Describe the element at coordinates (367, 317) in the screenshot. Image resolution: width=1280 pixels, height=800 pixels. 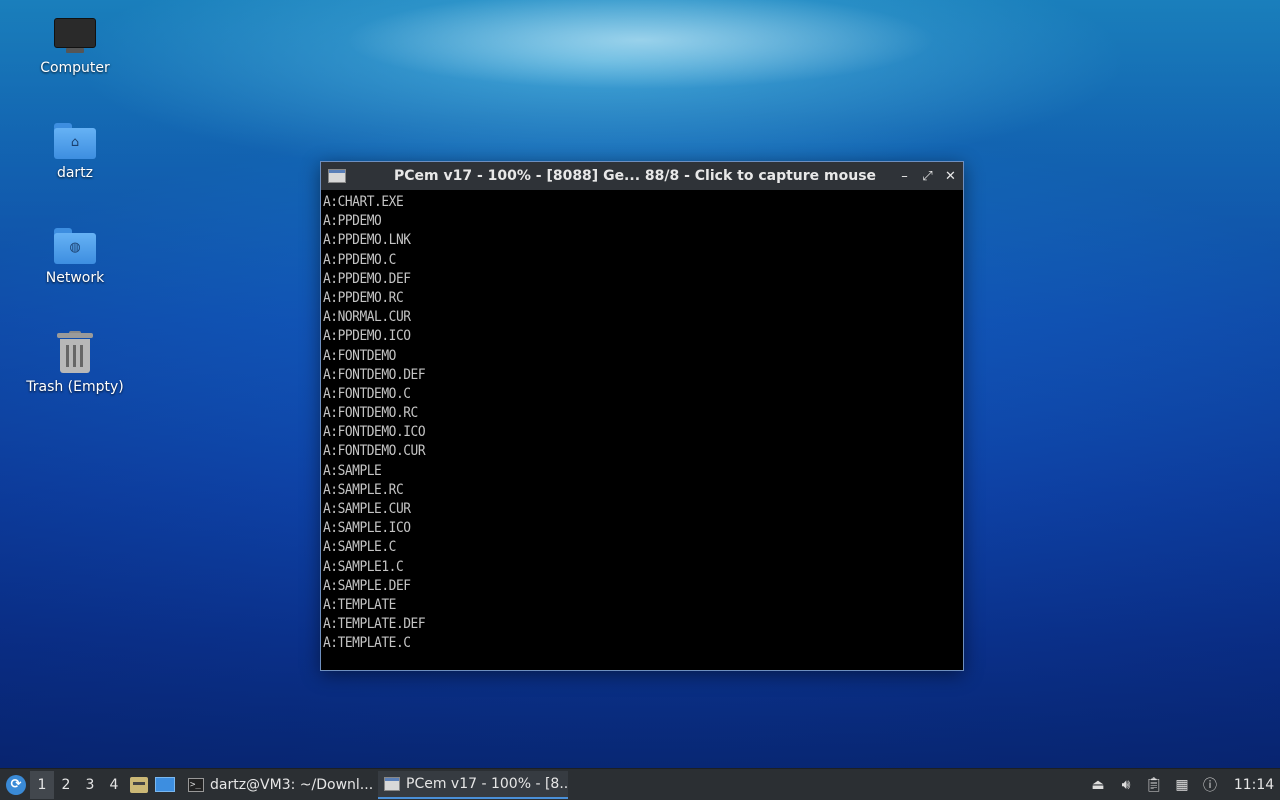
I see `terminal-line: A:NORMAL.CUR` at that location.